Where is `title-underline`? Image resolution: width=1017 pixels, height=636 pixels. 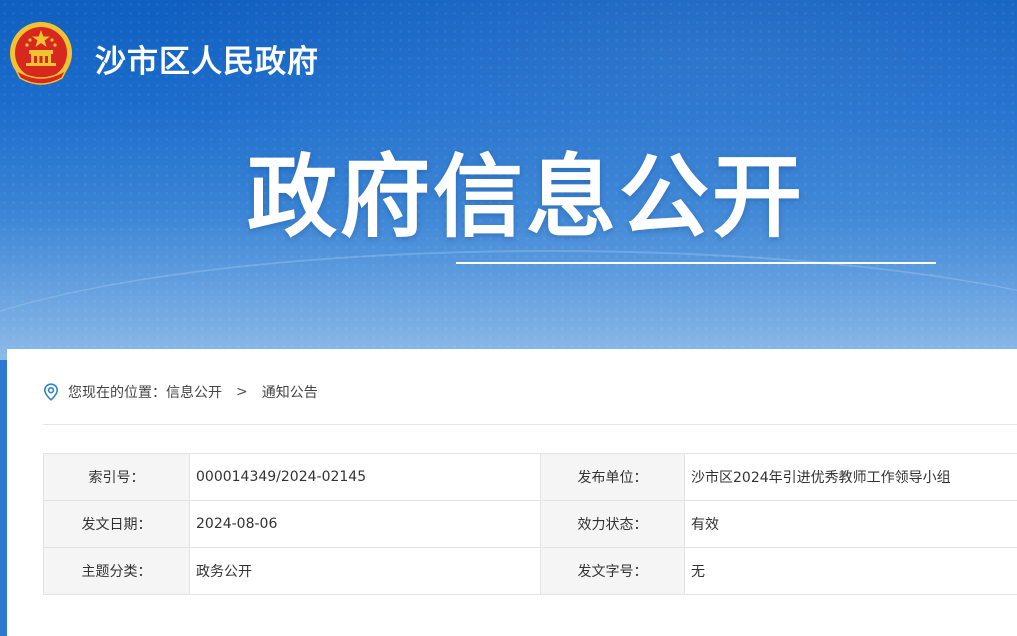 title-underline is located at coordinates (696, 263).